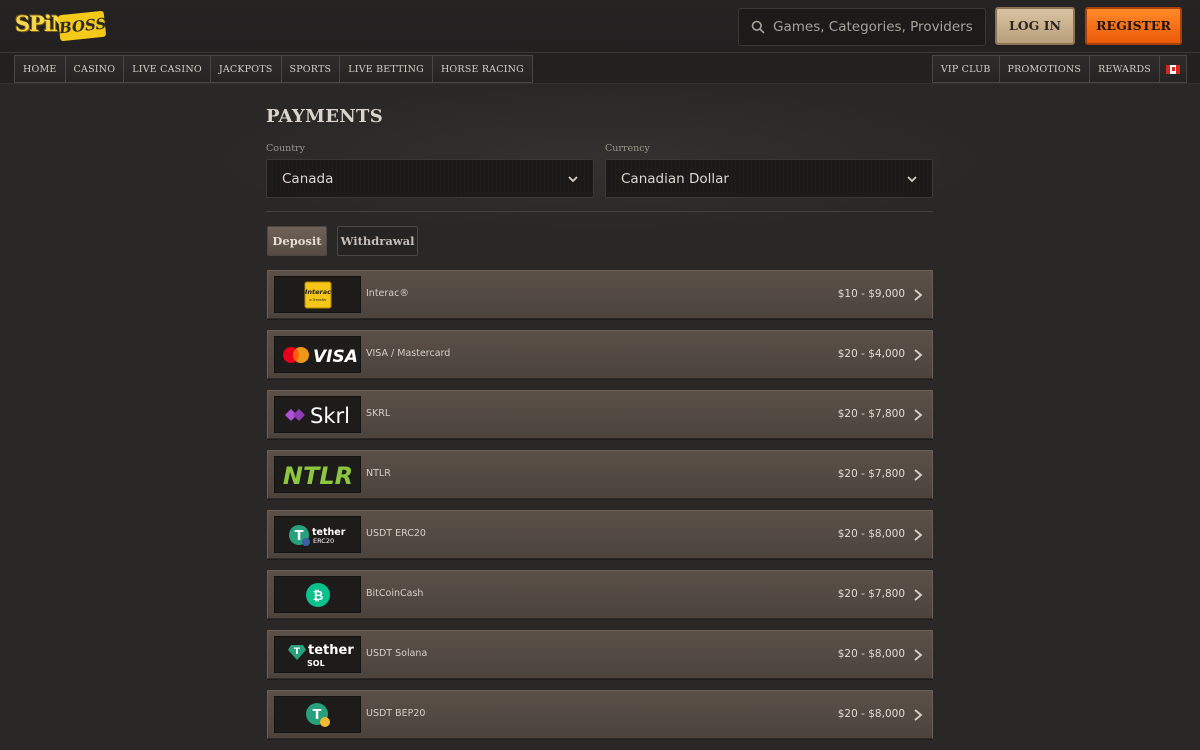 The width and height of the screenshot is (1200, 750). I want to click on nav-promotions: PROMOTIONS, so click(1044, 69).